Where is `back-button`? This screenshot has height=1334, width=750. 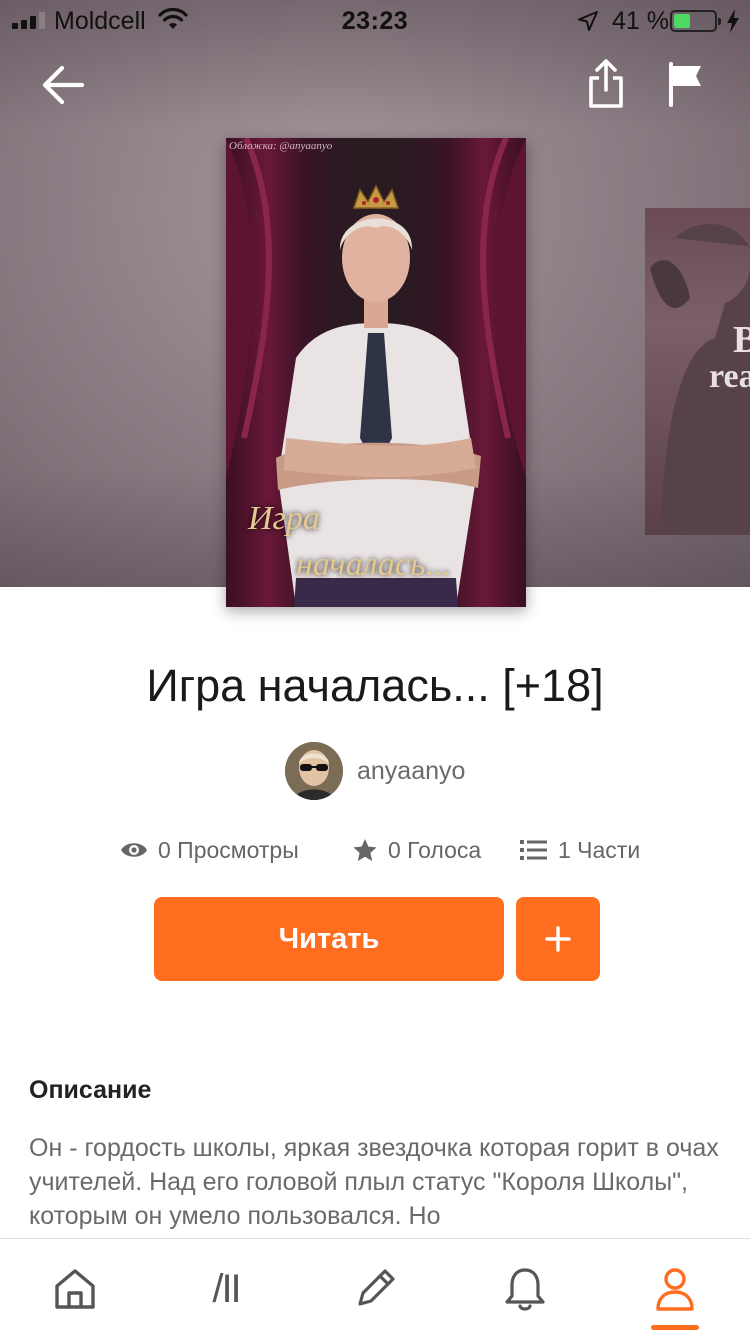 back-button is located at coordinates (63, 85).